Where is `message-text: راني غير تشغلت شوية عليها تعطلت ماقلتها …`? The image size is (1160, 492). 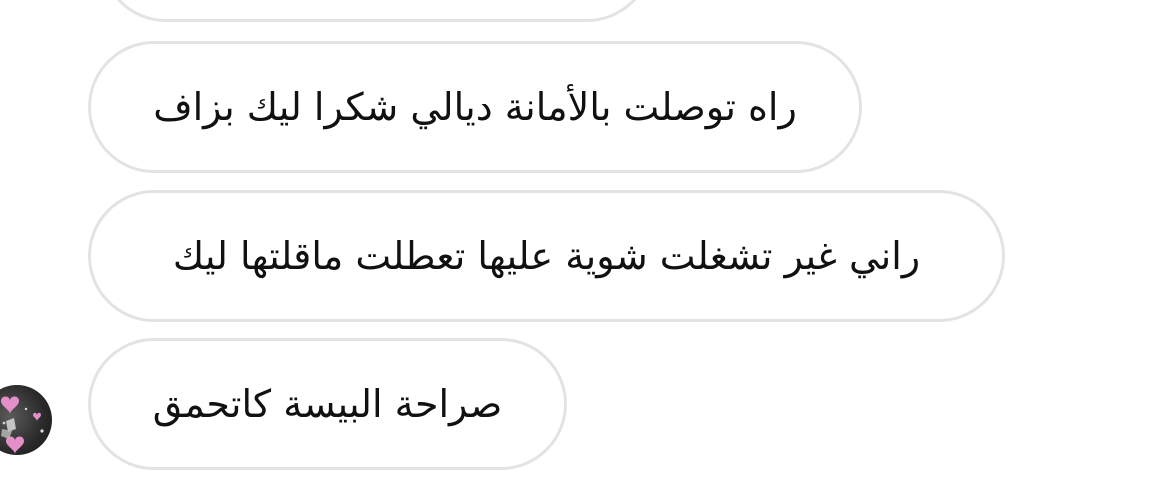 message-text: راني غير تشغلت شوية عليها تعطلت ماقلتها … is located at coordinates (546, 256).